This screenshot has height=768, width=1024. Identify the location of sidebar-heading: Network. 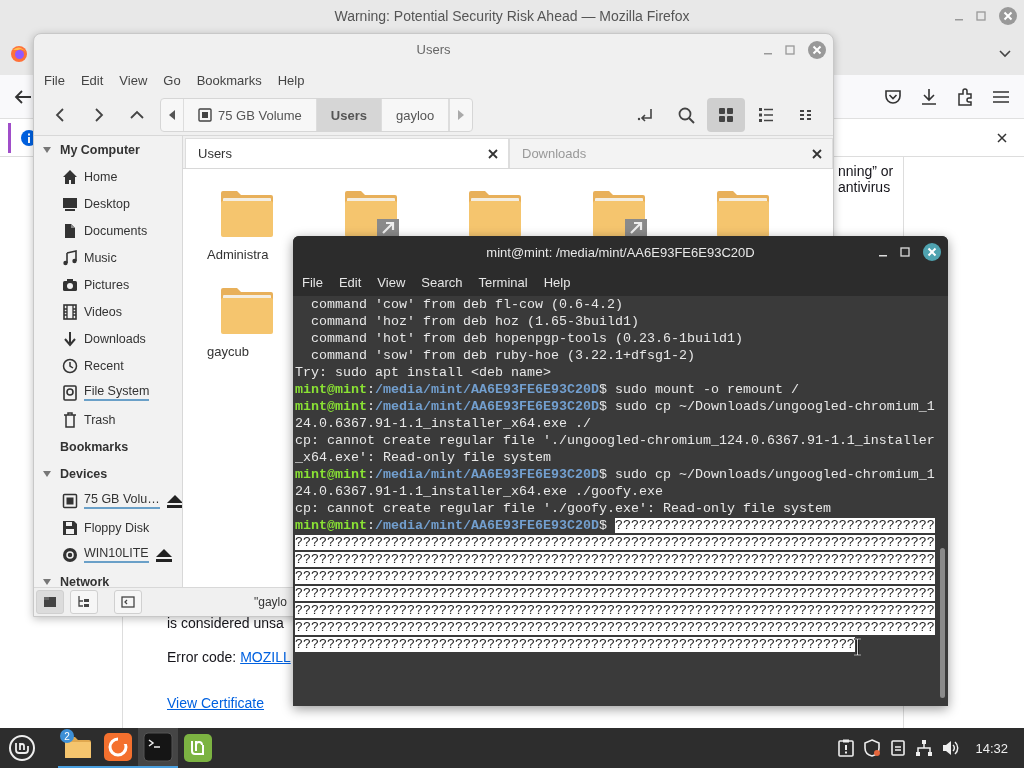
(85, 580).